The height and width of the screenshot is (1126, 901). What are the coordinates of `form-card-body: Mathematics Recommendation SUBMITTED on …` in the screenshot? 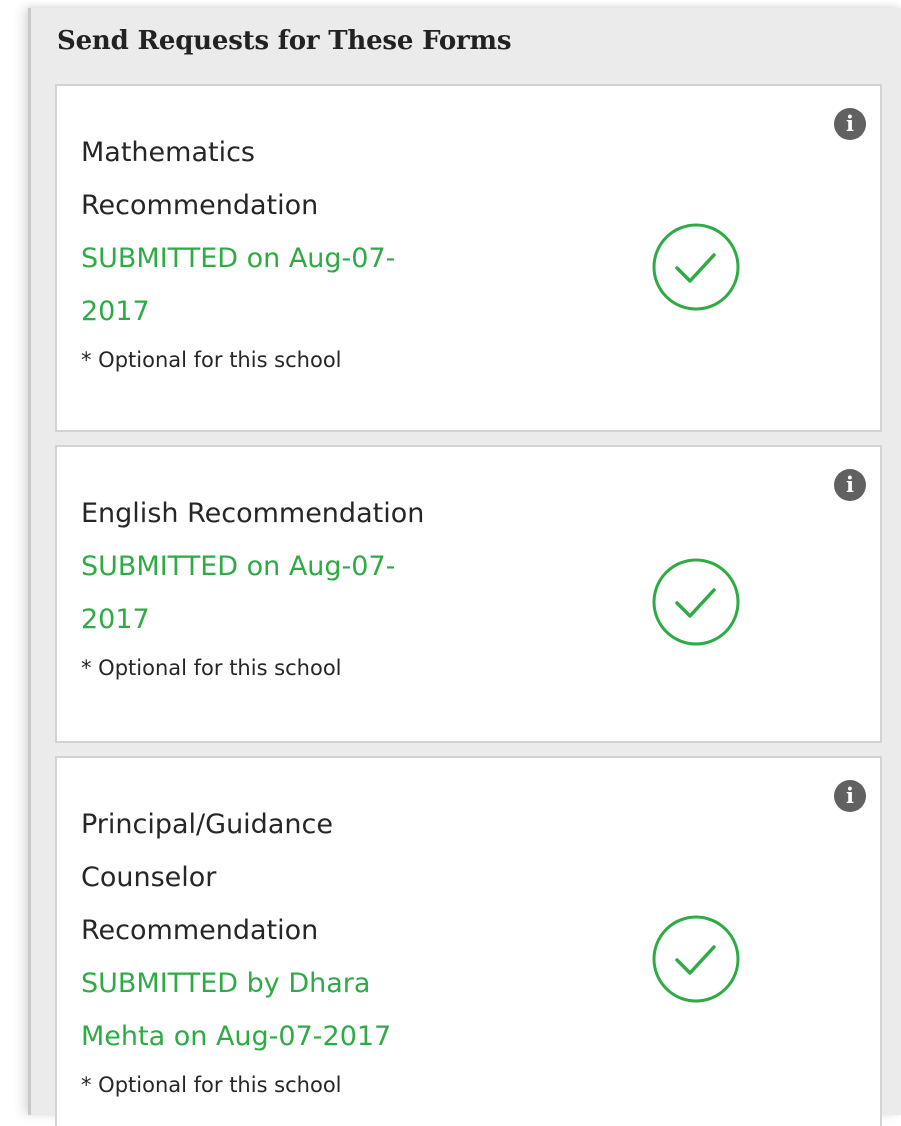 It's located at (291, 251).